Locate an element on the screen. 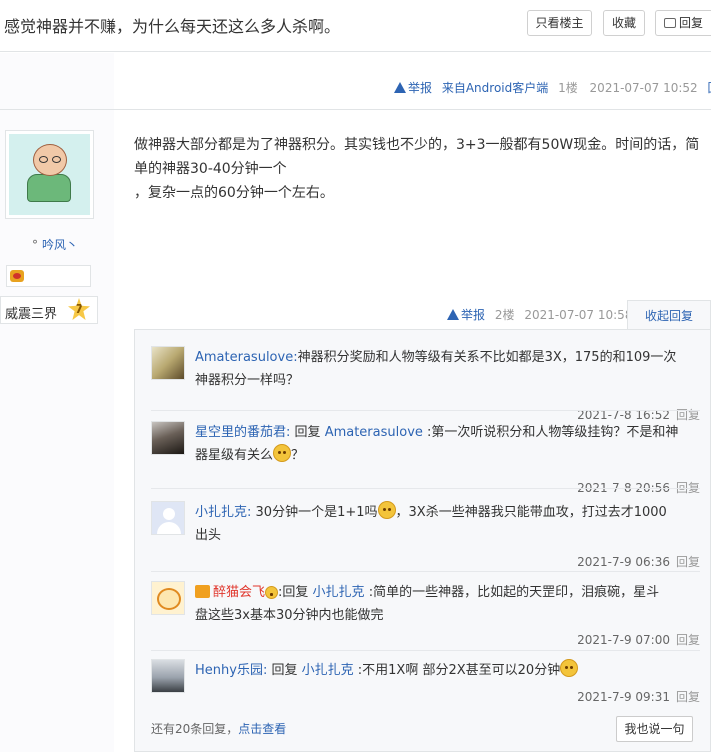  reply-word: :回复 is located at coordinates (293, 592).